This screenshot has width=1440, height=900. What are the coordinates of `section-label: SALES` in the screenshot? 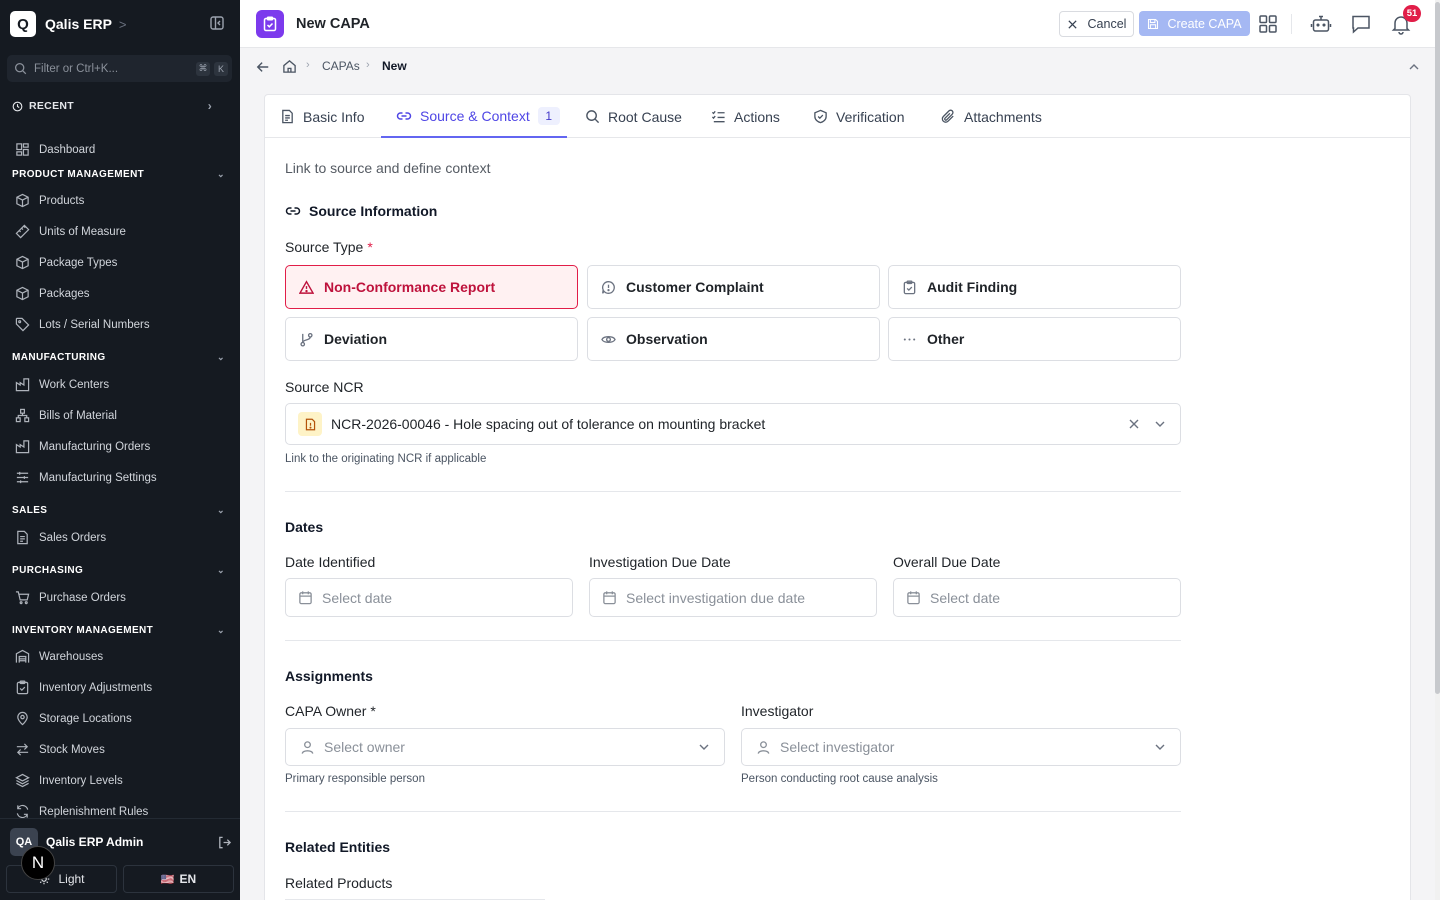 It's located at (30, 510).